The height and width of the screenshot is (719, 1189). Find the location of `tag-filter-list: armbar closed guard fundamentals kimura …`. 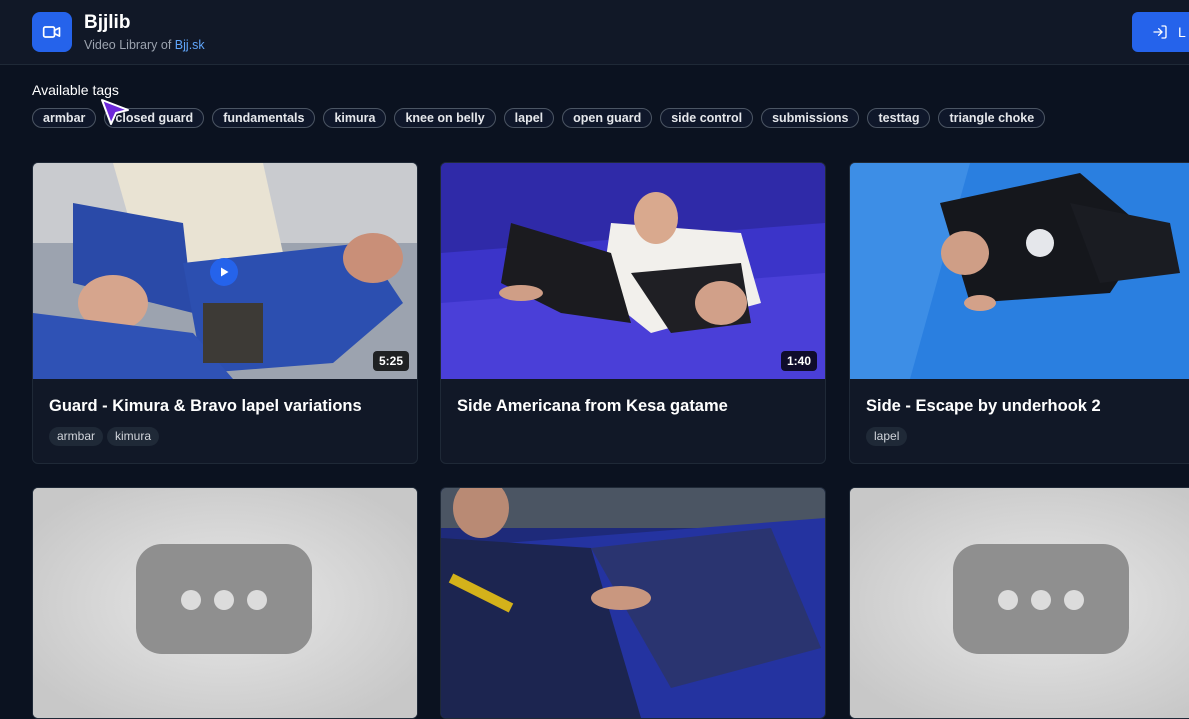

tag-filter-list: armbar closed guard fundamentals kimura … is located at coordinates (539, 118).